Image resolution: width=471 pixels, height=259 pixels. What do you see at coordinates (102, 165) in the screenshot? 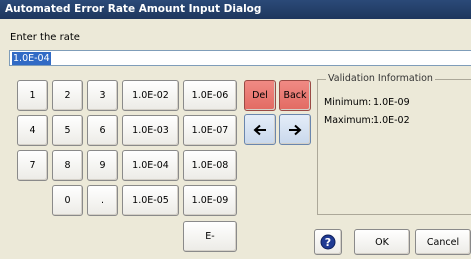
I see `key-9: 9` at bounding box center [102, 165].